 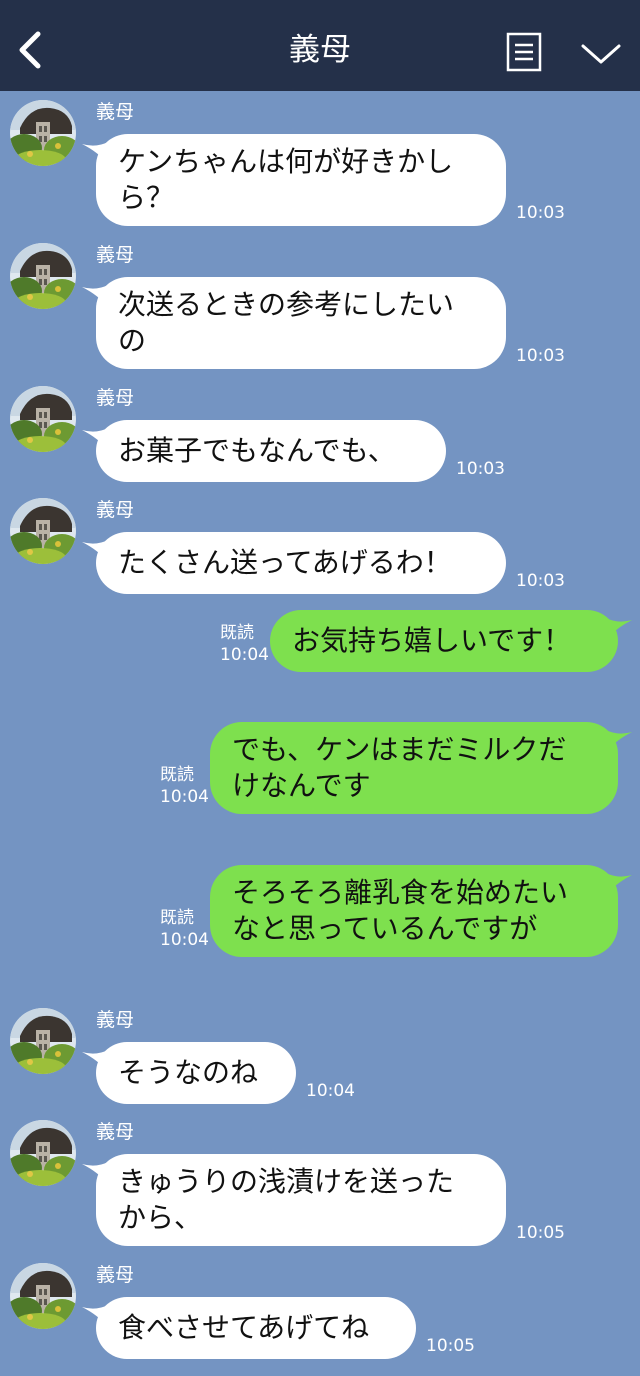 I want to click on message-row: 義母きゅうりの浅漬けを送った から、 10:05, so click(x=320, y=1183).